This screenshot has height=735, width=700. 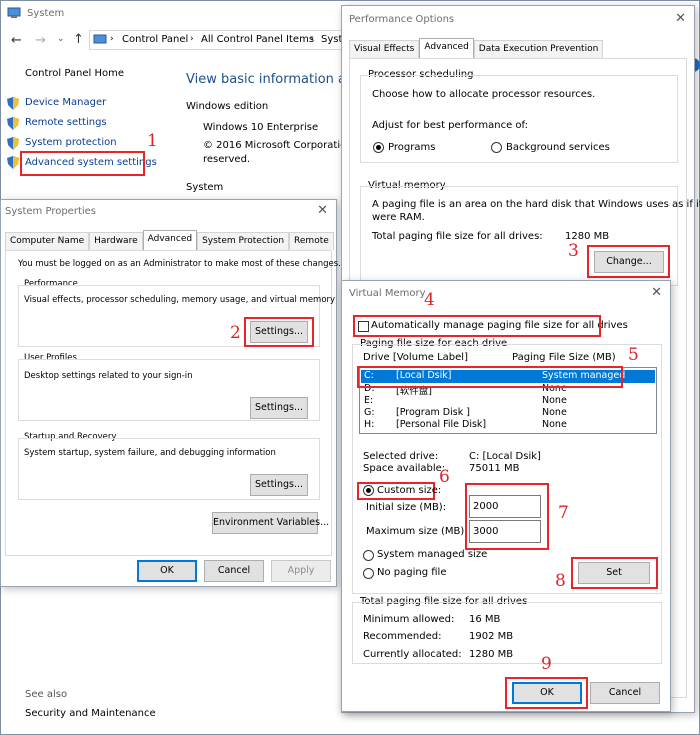 I want to click on security-maintenance-link: Security and Maintenance, so click(x=90, y=713).